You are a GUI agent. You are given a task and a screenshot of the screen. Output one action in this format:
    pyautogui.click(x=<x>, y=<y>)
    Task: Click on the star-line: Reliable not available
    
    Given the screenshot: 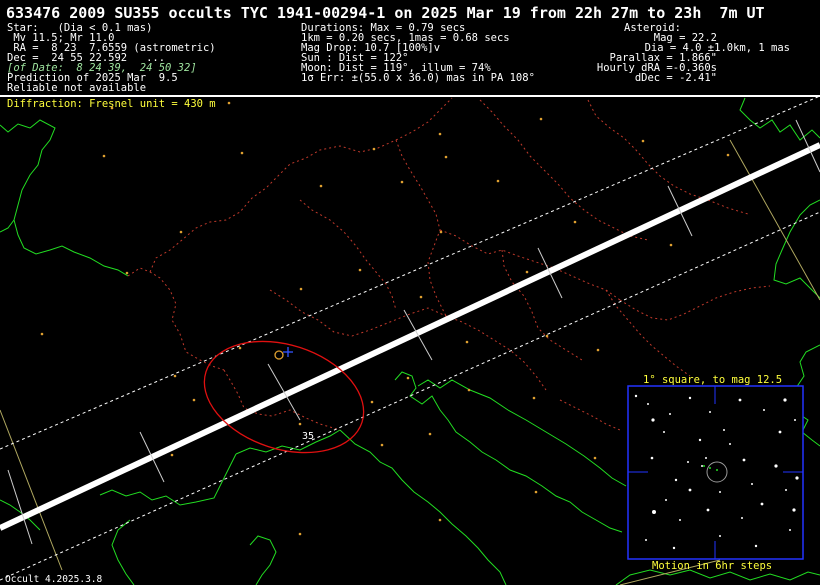 What is the action you would take?
    pyautogui.click(x=77, y=88)
    